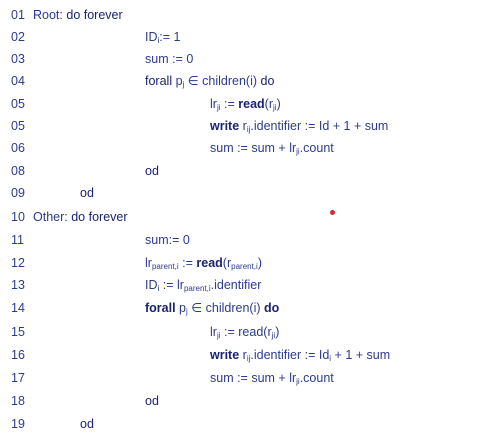 The height and width of the screenshot is (434, 486). I want to click on code-line-01: 01 Root: do forever, so click(243, 15).